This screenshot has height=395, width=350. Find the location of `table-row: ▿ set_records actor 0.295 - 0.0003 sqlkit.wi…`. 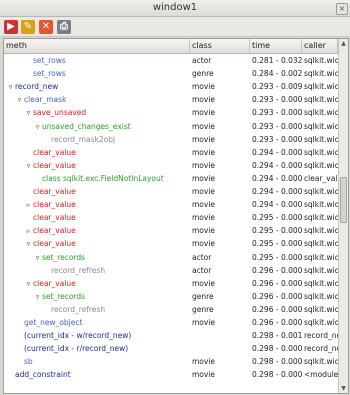

table-row: ▿ set_records actor 0.295 - 0.0003 sqlkit.wi… is located at coordinates (171, 257).